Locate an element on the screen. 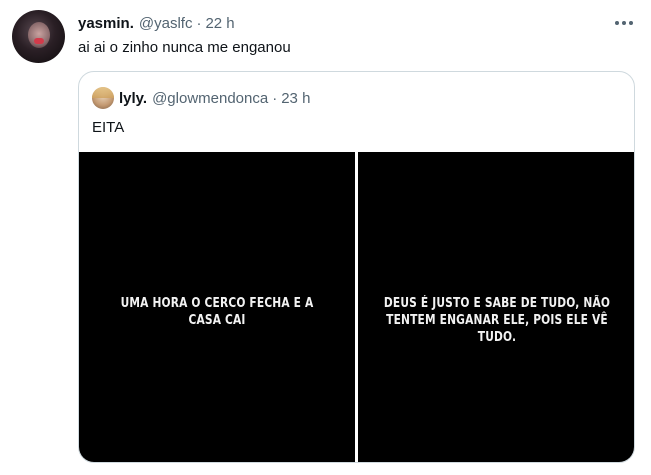  timestamp: 22 h is located at coordinates (219, 23).